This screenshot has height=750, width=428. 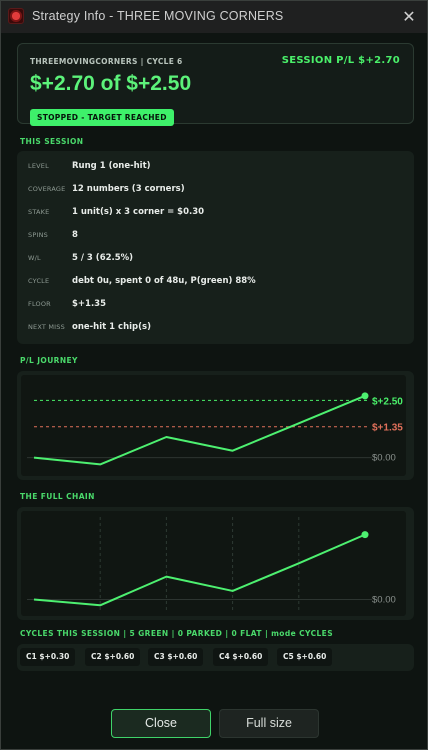 I want to click on info-value: $+1.35, so click(x=89, y=304).